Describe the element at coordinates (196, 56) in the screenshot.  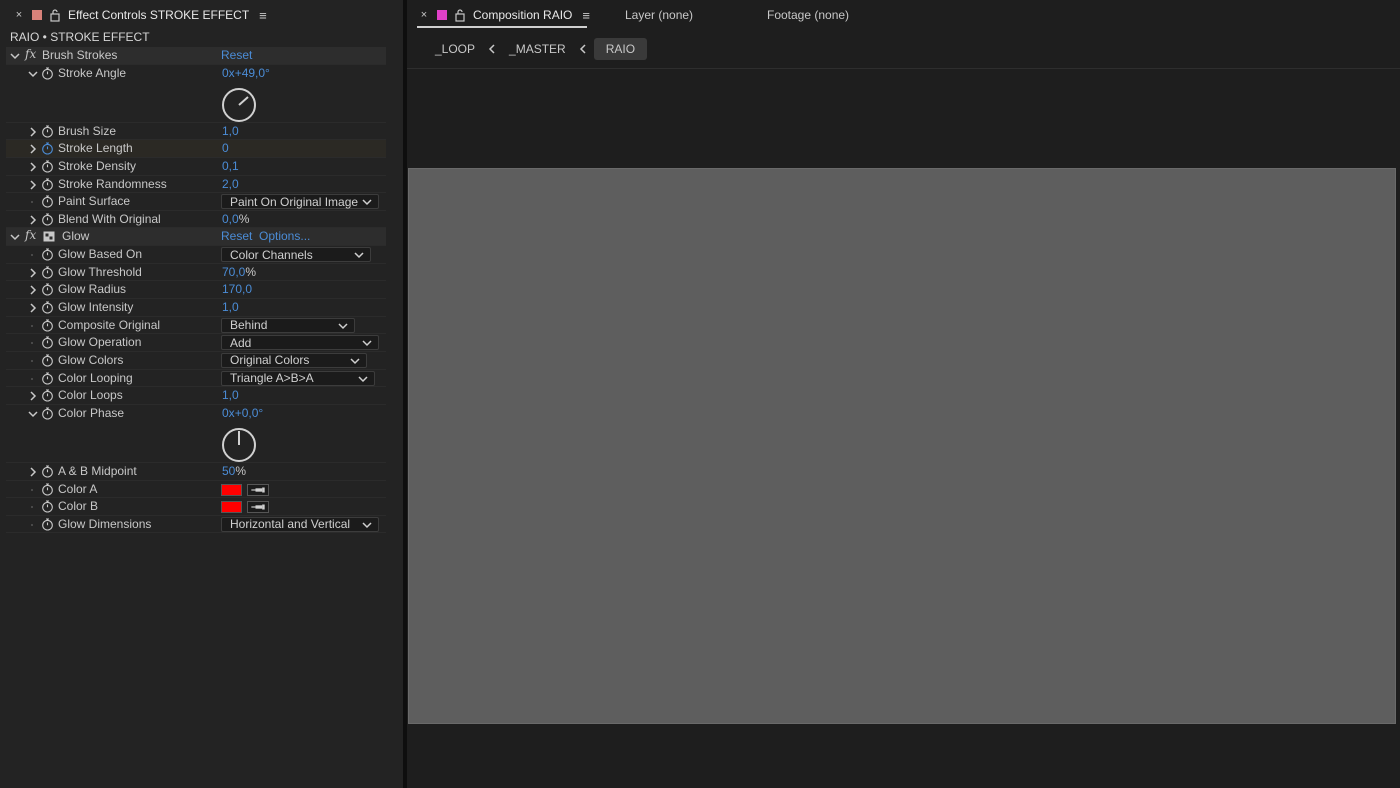
I see `effect-section-brush-strokes: fx Brush Strokes Reset` at that location.